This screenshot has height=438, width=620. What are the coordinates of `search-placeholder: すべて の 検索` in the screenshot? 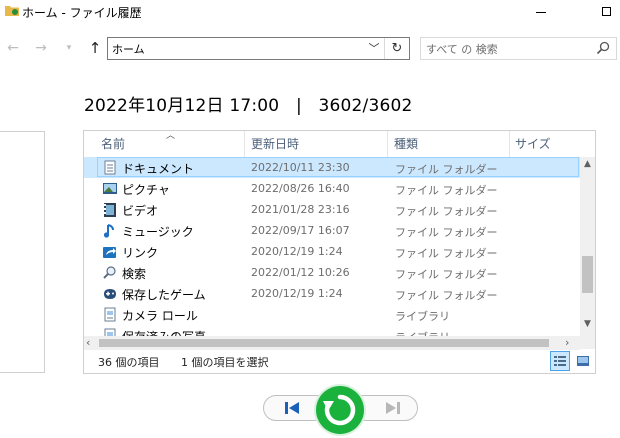 It's located at (462, 49).